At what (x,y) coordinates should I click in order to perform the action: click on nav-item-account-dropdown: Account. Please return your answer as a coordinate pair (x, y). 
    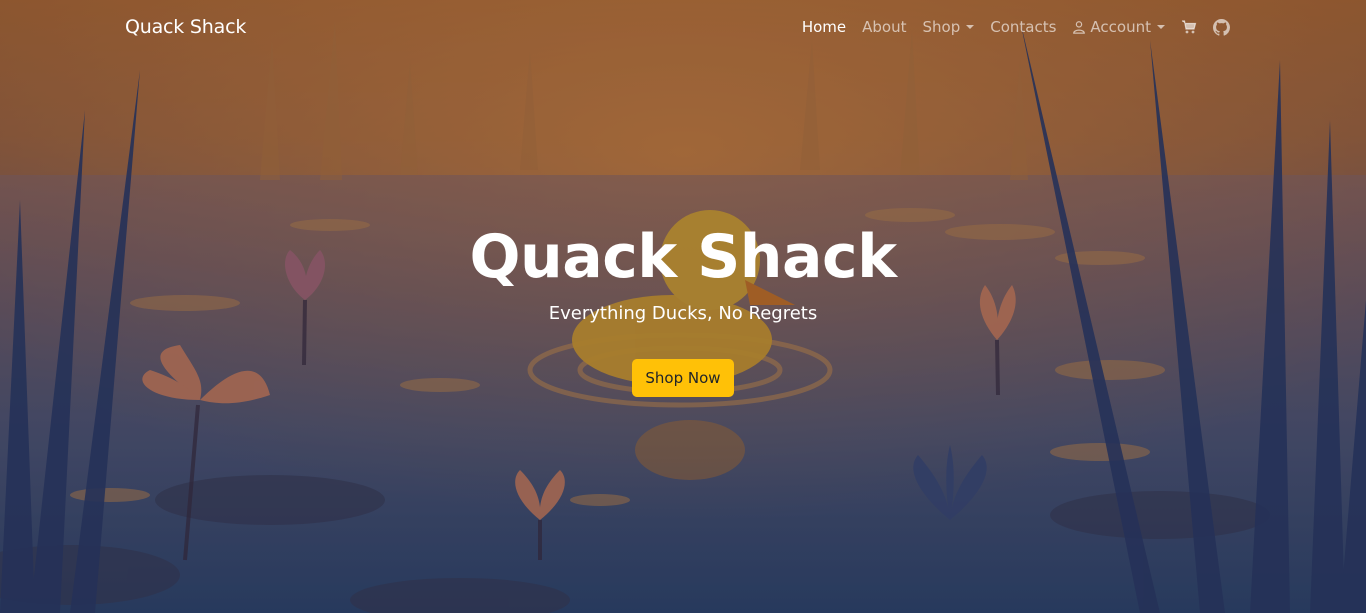
    Looking at the image, I should click on (1118, 27).